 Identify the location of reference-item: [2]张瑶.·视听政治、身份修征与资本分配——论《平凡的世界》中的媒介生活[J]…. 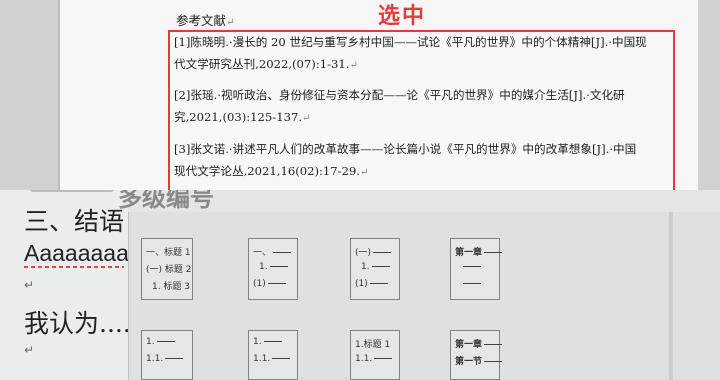
(424, 107).